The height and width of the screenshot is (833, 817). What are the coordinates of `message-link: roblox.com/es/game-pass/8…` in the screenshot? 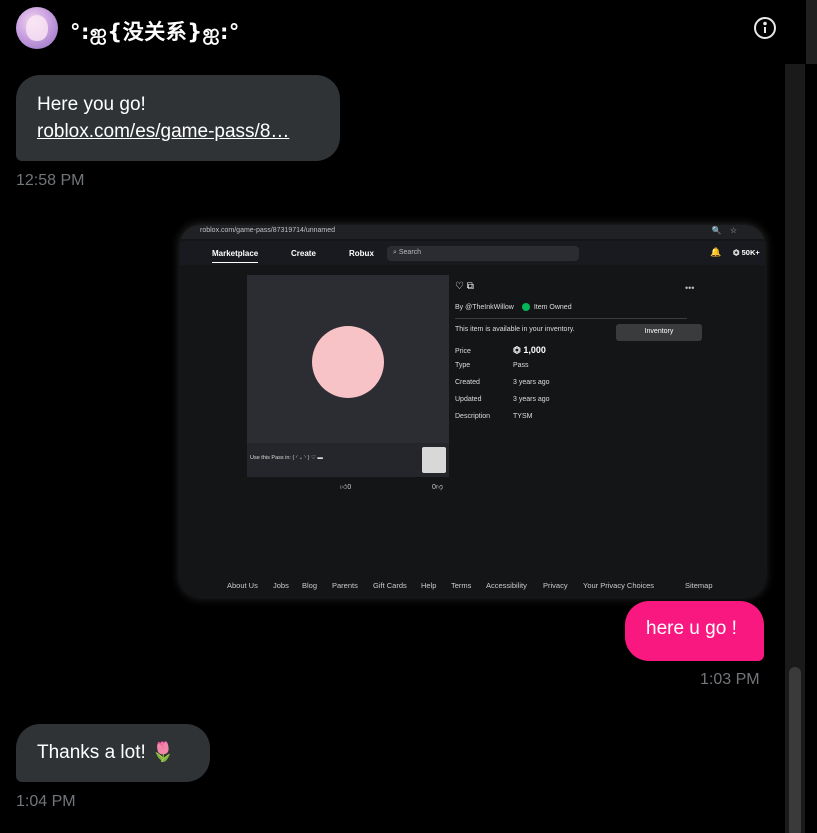 It's located at (178, 131).